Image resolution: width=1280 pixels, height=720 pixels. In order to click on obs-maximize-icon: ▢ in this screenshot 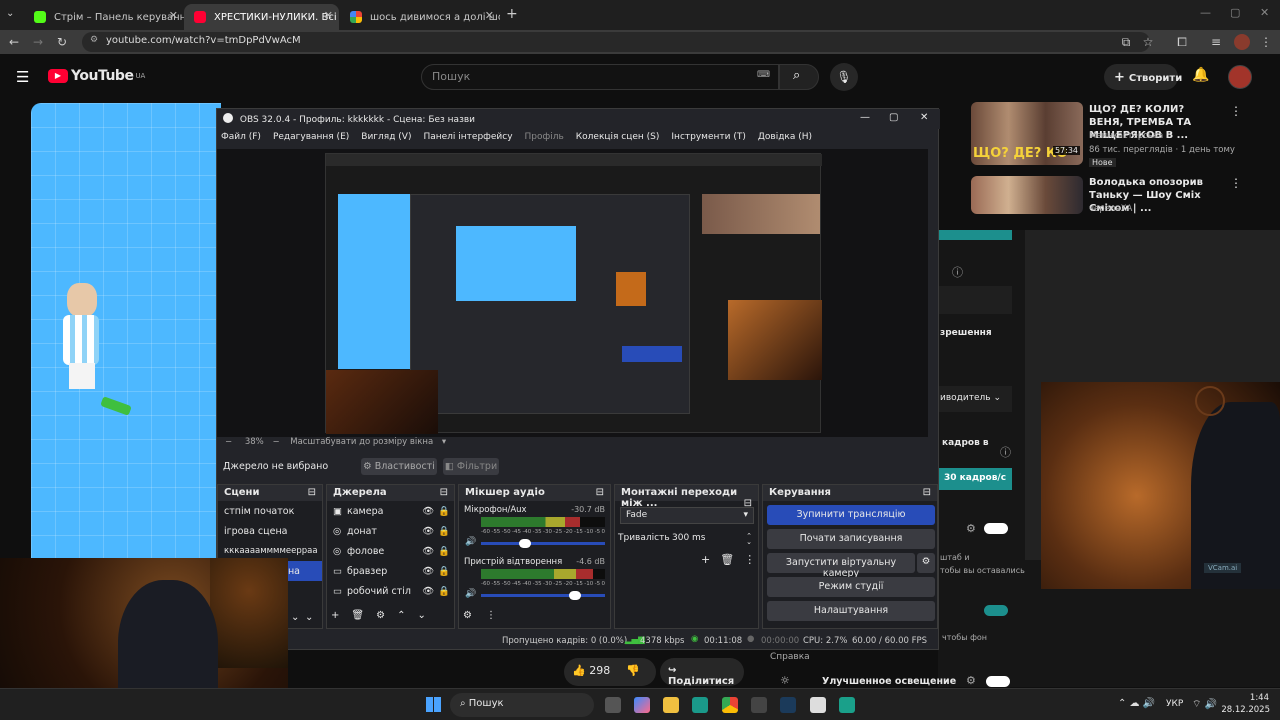, I will do `click(893, 117)`.